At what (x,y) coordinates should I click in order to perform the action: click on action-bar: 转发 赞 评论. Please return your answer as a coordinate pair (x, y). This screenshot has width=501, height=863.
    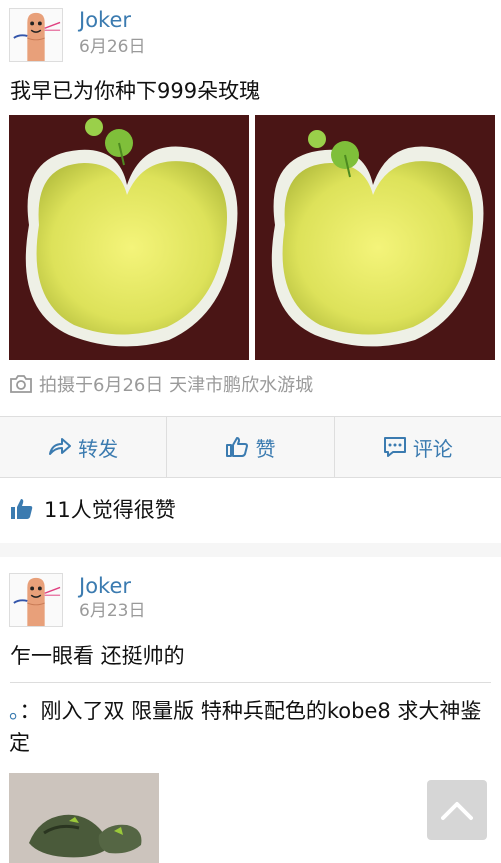
    Looking at the image, I should click on (250, 447).